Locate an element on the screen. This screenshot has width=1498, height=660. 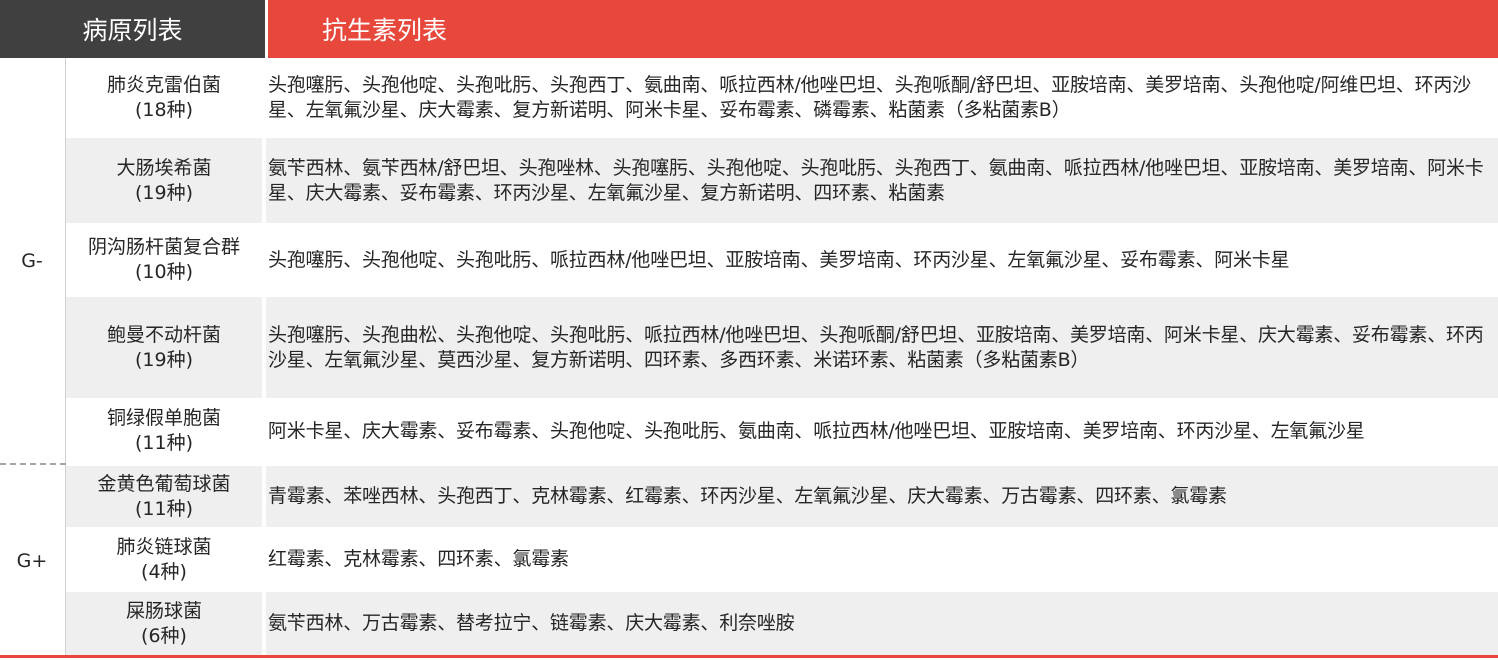
table-row: 肺炎链球菌 (4种) 红霉素、克林霉素、四环素、氯霉素 is located at coordinates (782, 559).